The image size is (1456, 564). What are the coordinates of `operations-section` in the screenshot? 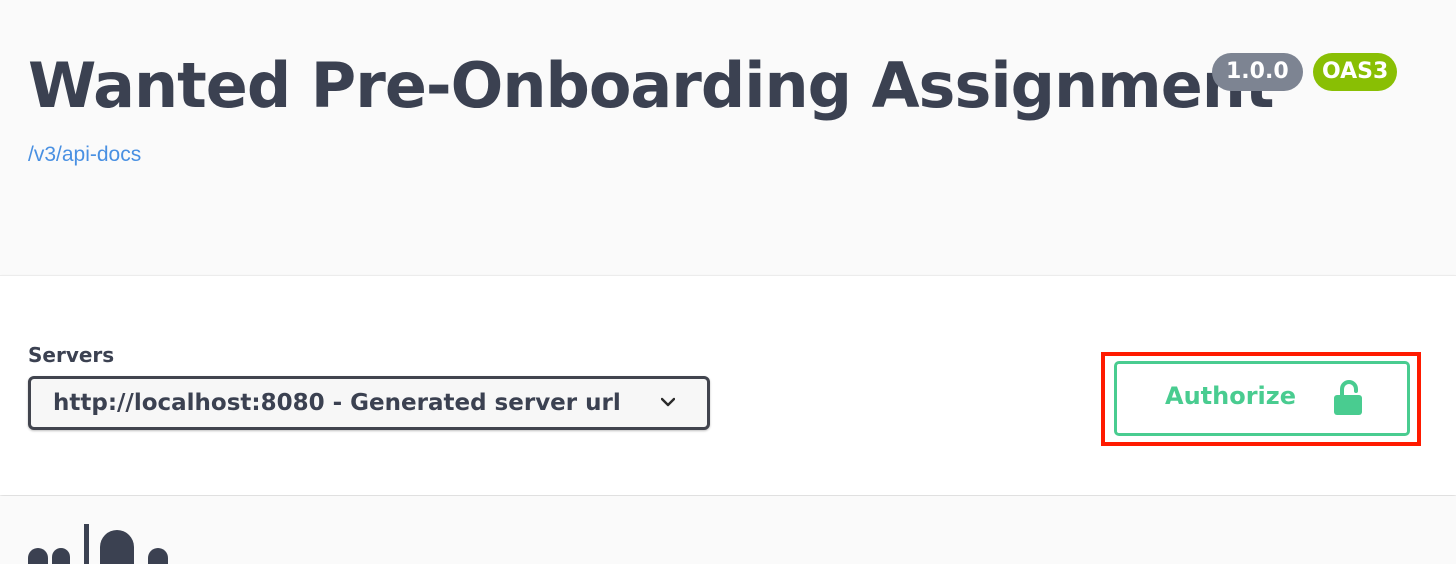 It's located at (728, 530).